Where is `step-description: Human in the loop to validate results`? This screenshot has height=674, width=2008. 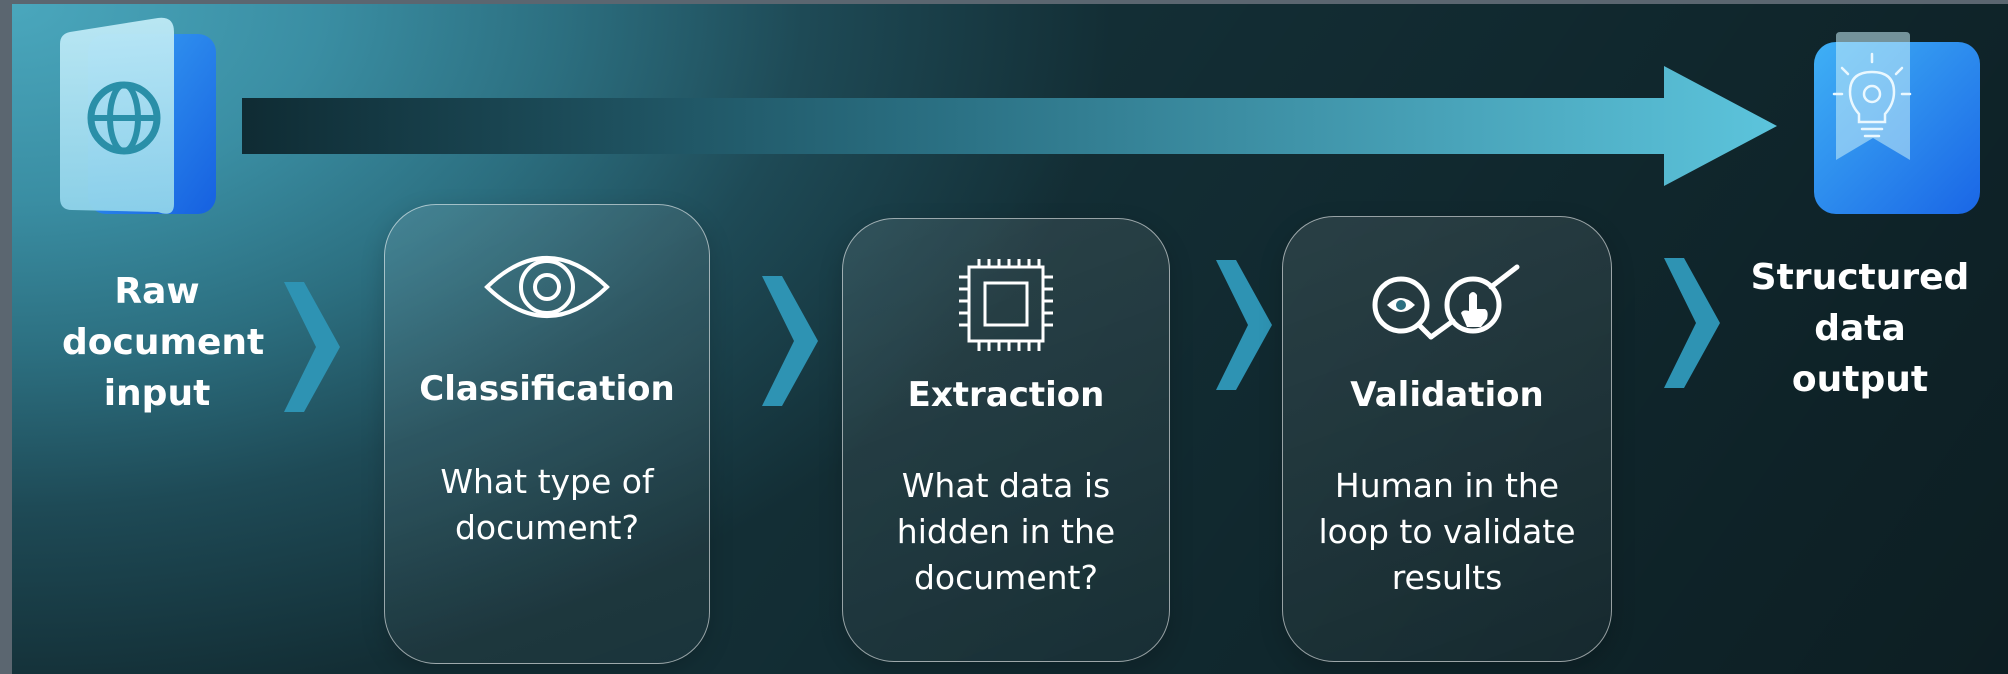 step-description: Human in the loop to validate results is located at coordinates (1447, 531).